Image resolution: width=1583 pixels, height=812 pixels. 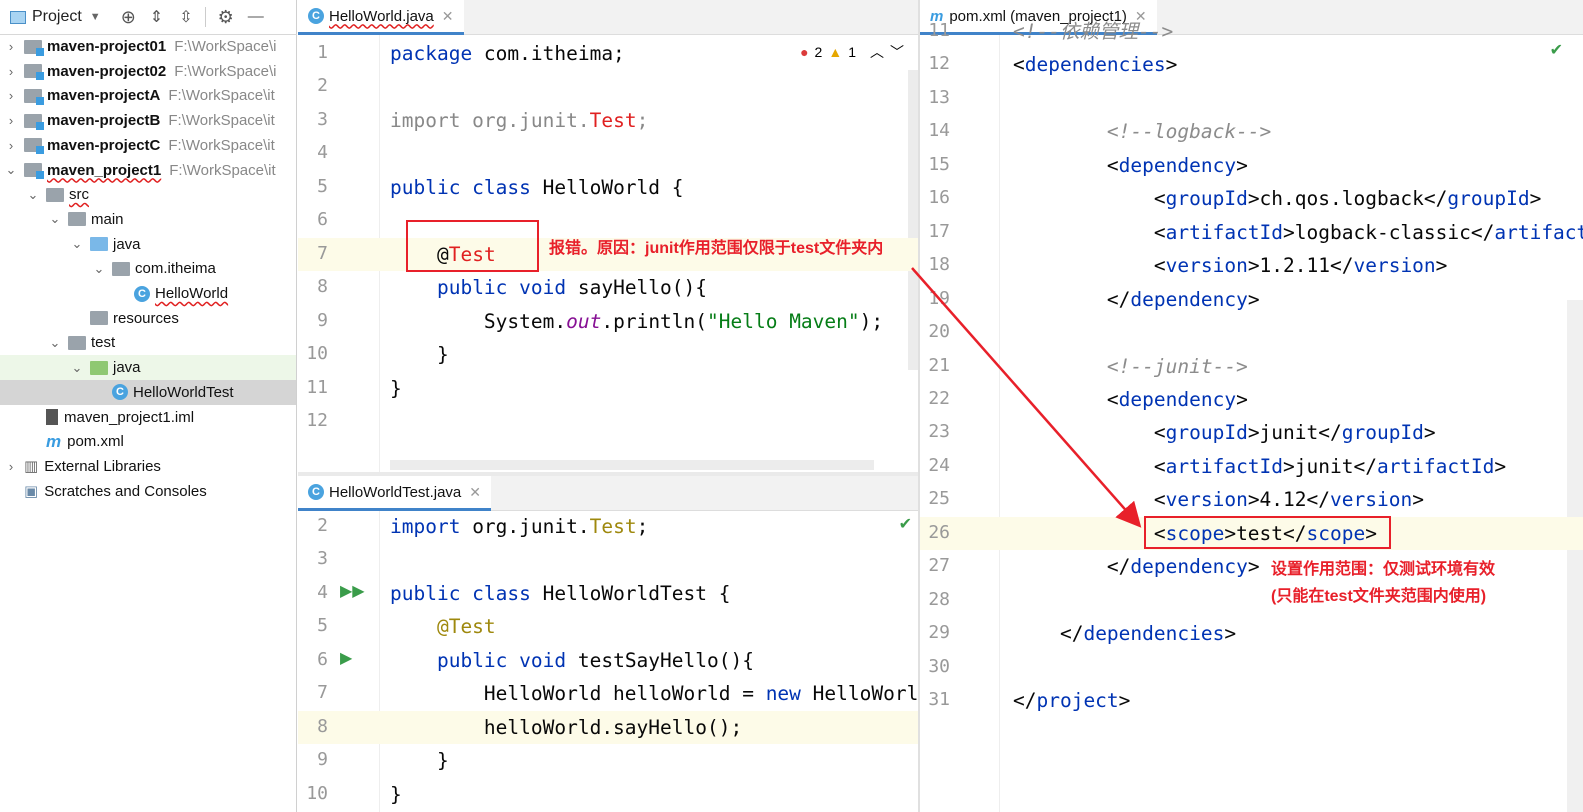 What do you see at coordinates (1048, 634) in the screenshot?
I see `code-token: </` at bounding box center [1048, 634].